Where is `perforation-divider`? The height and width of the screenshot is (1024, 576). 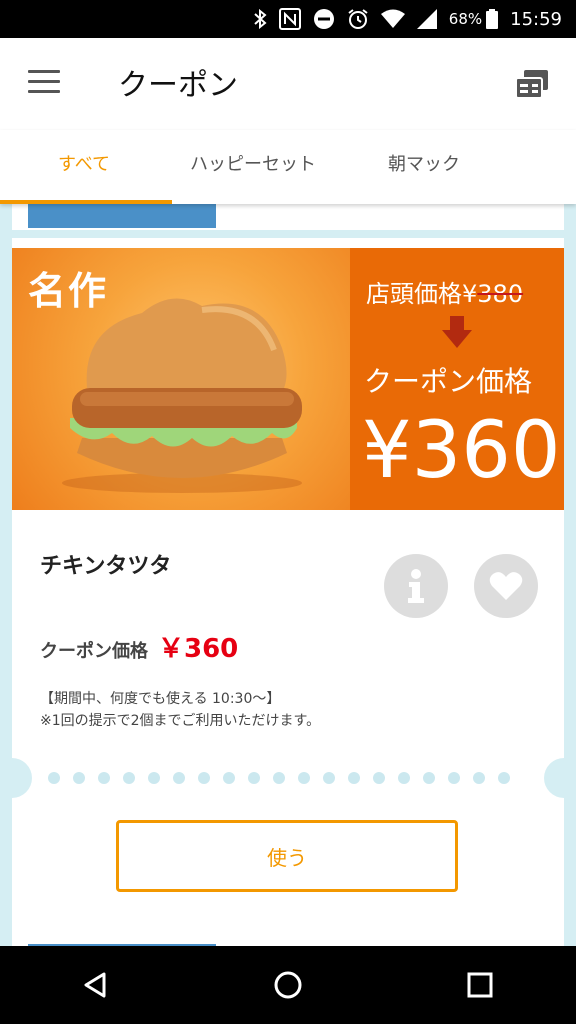
perforation-divider is located at coordinates (288, 778).